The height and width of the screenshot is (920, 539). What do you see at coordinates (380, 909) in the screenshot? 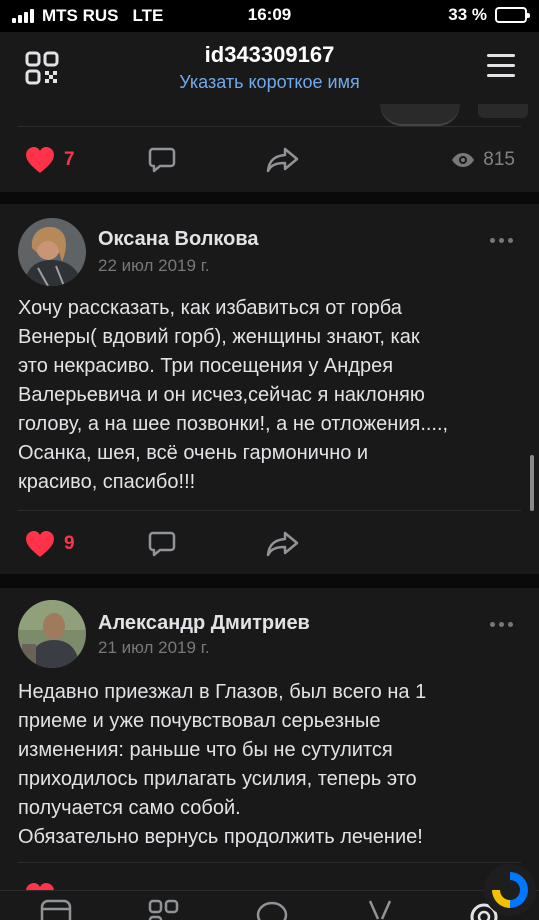
I see `clips-tab-icon` at bounding box center [380, 909].